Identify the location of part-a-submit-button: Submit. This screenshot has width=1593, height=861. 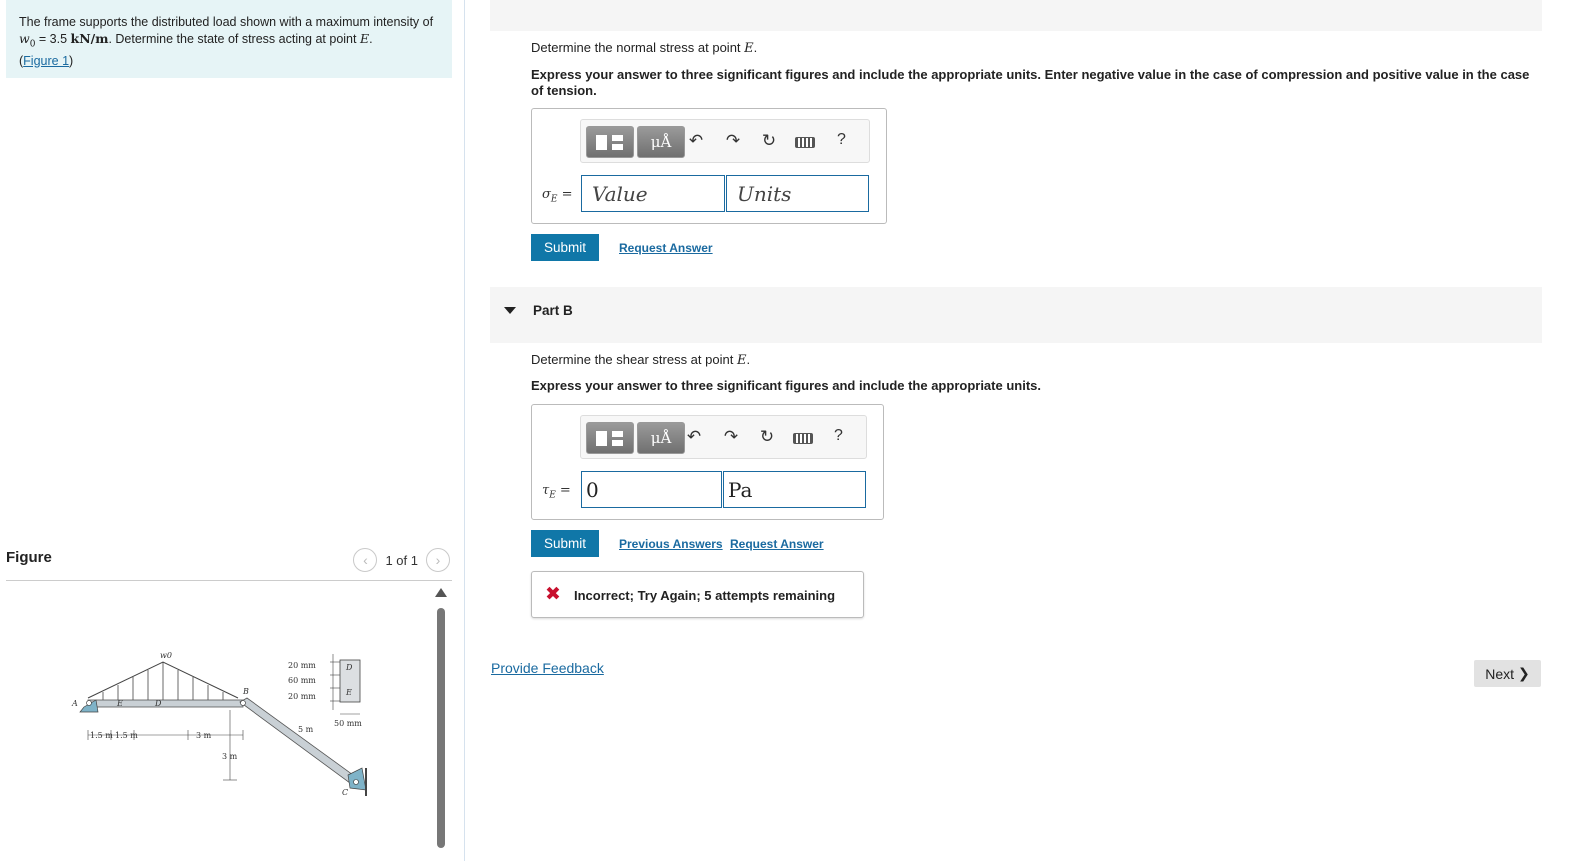
(565, 247).